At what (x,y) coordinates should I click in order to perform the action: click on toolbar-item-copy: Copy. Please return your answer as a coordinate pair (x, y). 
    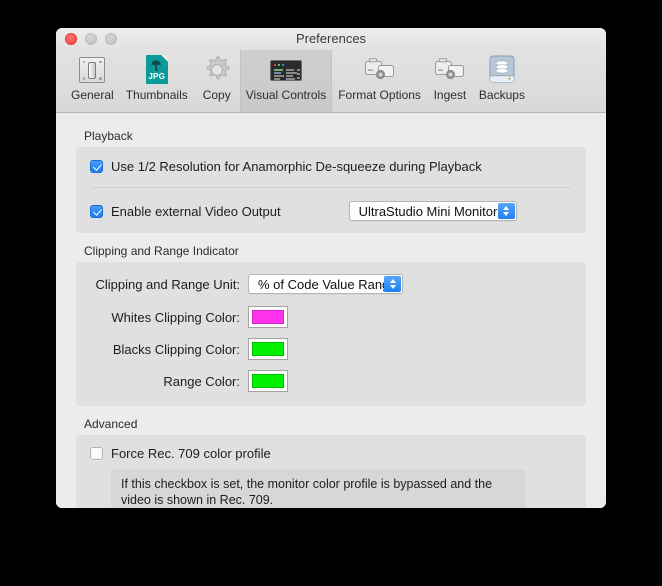
    Looking at the image, I should click on (217, 81).